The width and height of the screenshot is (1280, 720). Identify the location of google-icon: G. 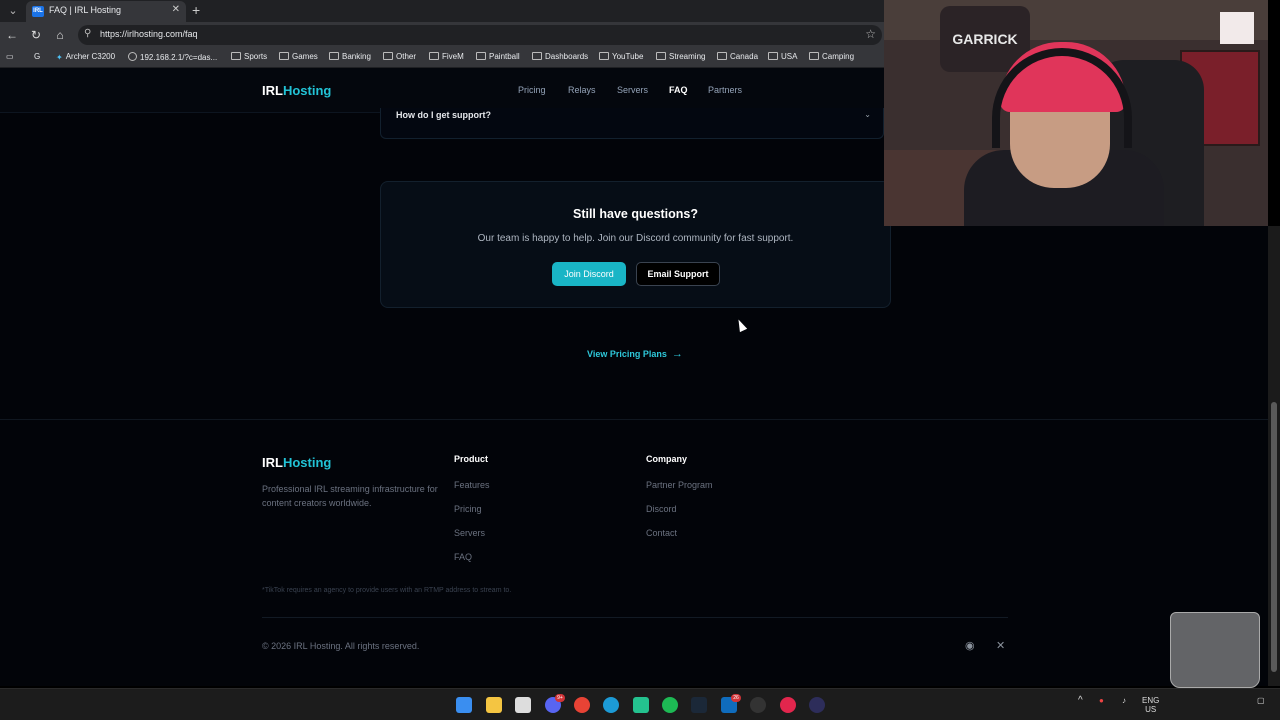
(37, 56).